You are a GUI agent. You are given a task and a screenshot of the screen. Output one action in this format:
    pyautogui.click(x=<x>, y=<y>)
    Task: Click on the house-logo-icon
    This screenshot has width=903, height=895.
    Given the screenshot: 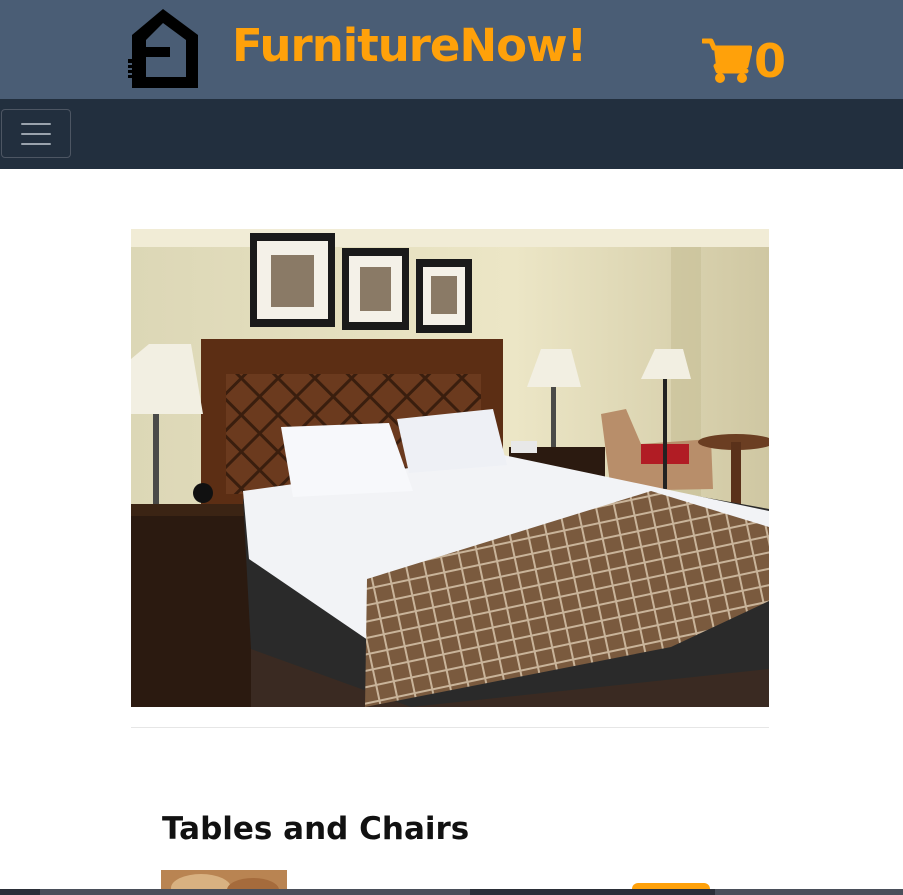 What is the action you would take?
    pyautogui.click(x=163, y=48)
    